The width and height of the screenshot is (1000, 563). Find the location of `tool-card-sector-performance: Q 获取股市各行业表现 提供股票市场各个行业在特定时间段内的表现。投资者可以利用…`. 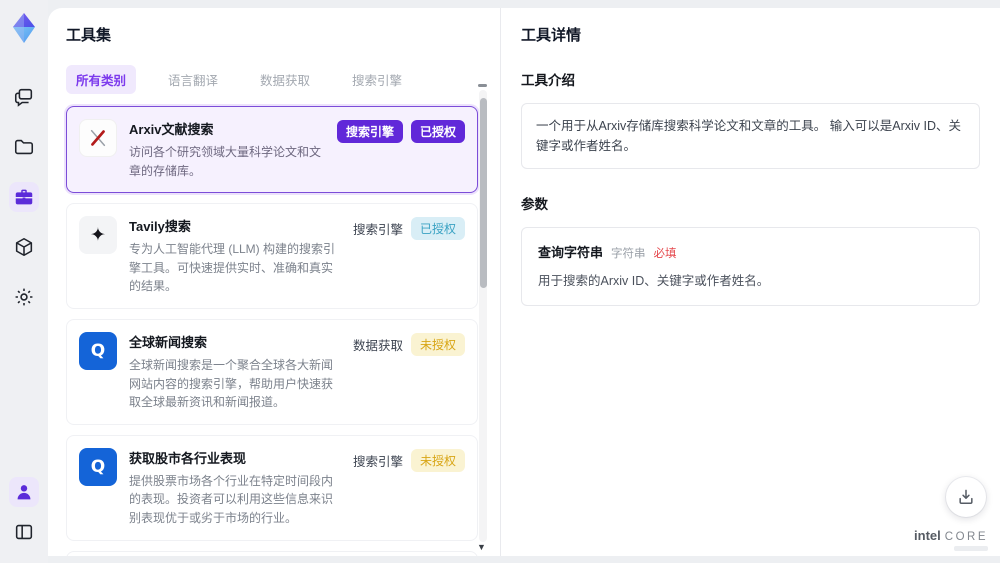

tool-card-sector-performance: Q 获取股市各行业表现 提供股票市场各个行业在特定时间段内的表现。投资者可以利用… is located at coordinates (272, 487).